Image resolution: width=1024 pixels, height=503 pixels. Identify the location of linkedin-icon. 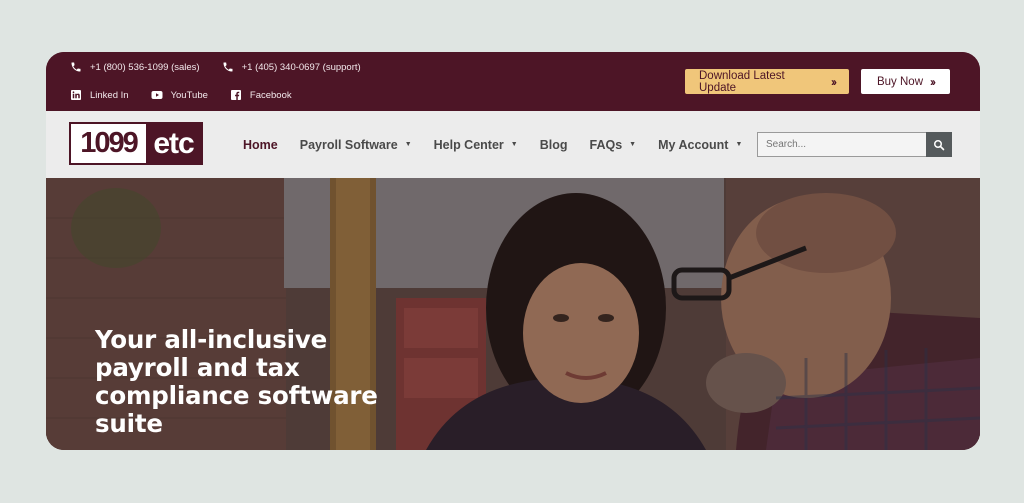
(76, 95).